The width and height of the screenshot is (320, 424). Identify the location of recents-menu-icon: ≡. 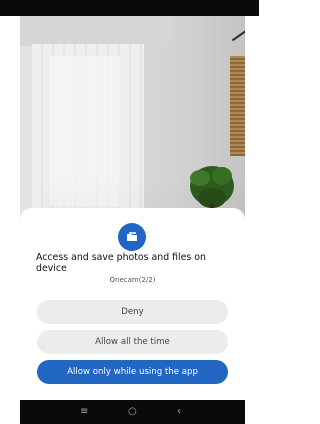
(84, 412).